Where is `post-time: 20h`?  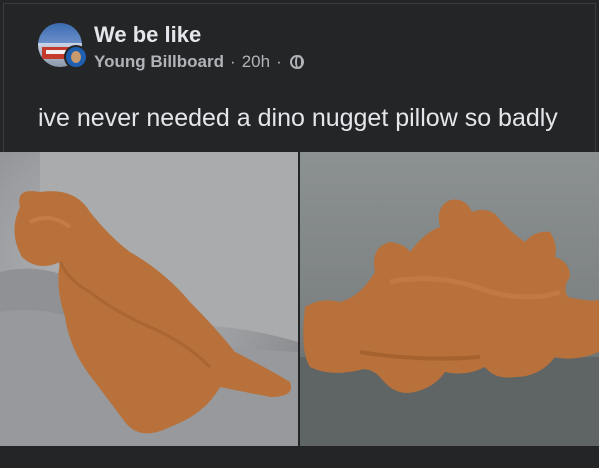 post-time: 20h is located at coordinates (256, 62).